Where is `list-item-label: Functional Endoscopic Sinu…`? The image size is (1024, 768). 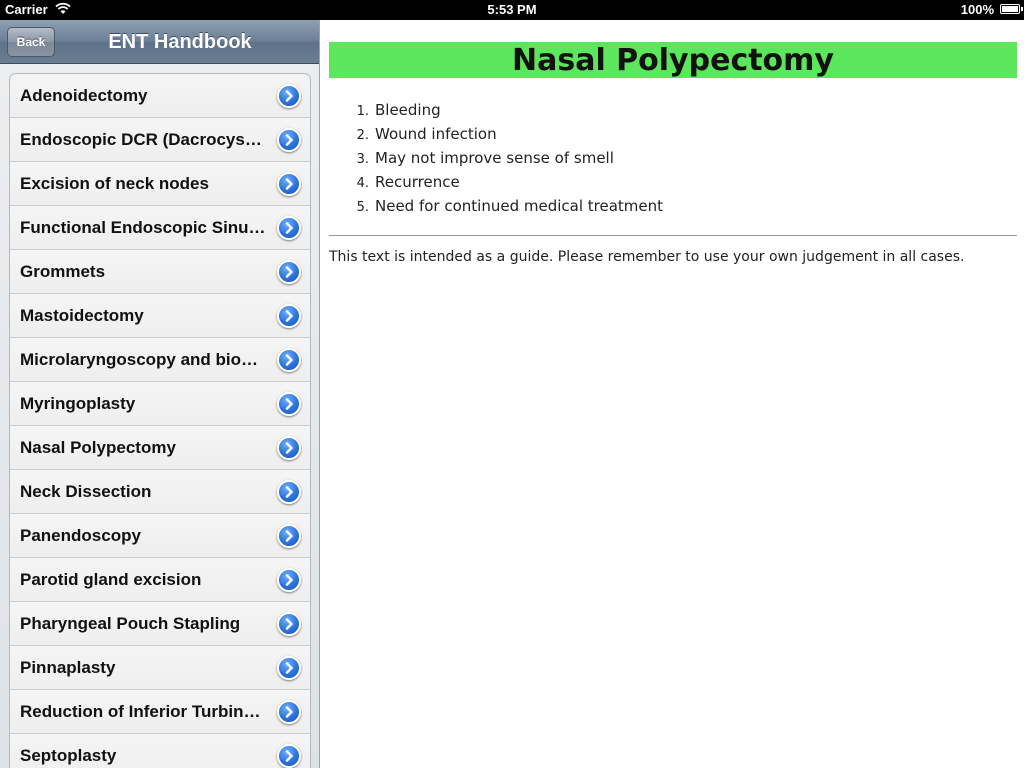 list-item-label: Functional Endoscopic Sinu… is located at coordinates (143, 227).